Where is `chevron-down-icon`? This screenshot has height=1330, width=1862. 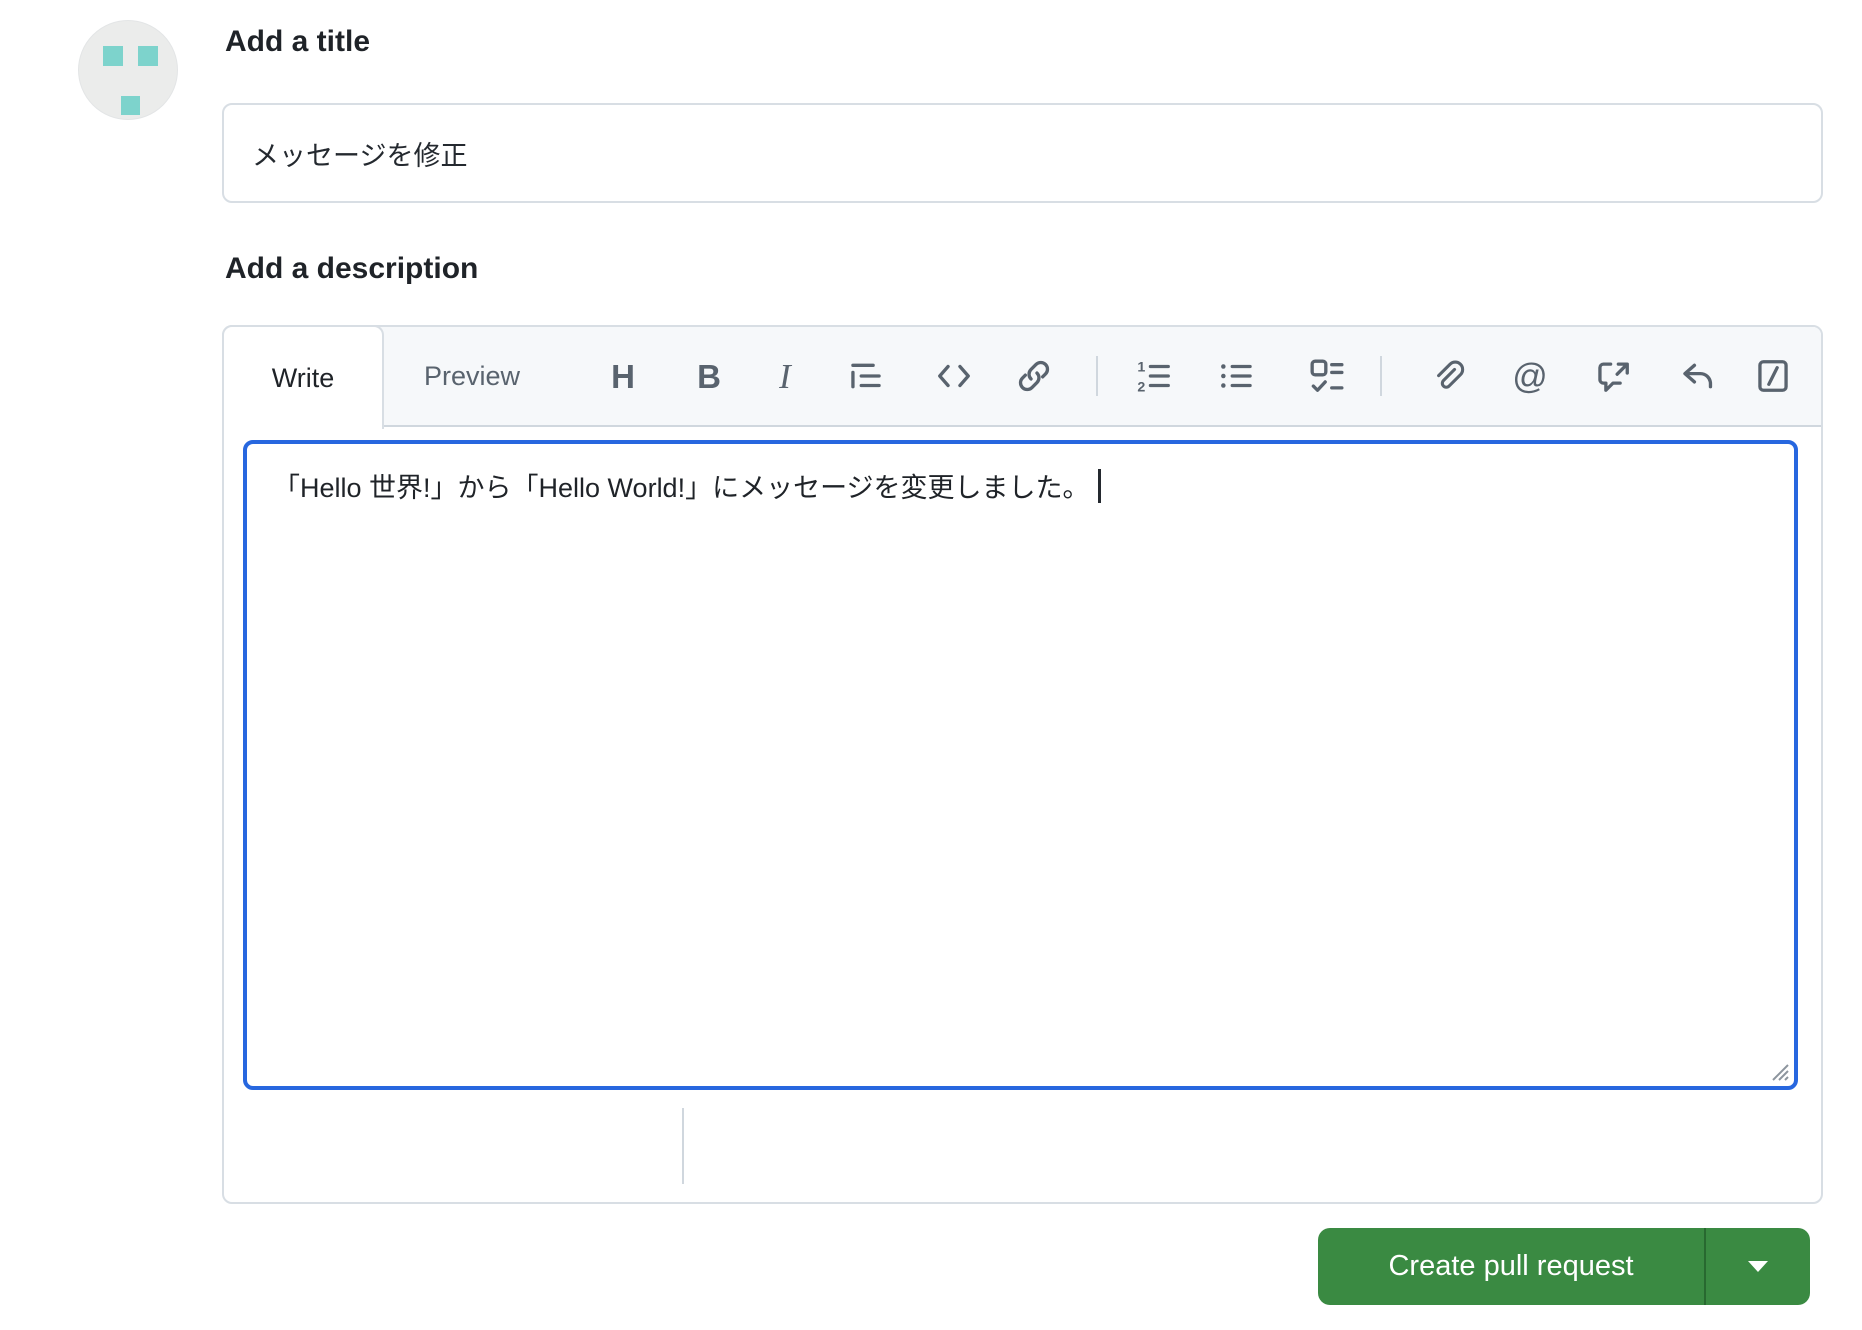 chevron-down-icon is located at coordinates (1758, 1266).